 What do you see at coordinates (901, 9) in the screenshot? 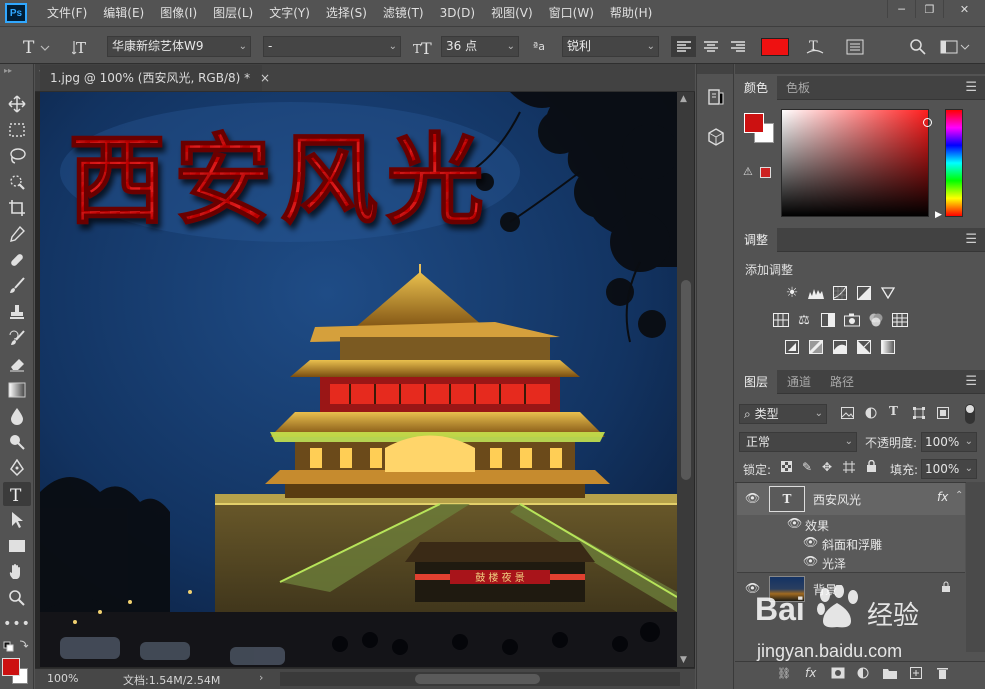
I see `minimize-button: ─` at bounding box center [901, 9].